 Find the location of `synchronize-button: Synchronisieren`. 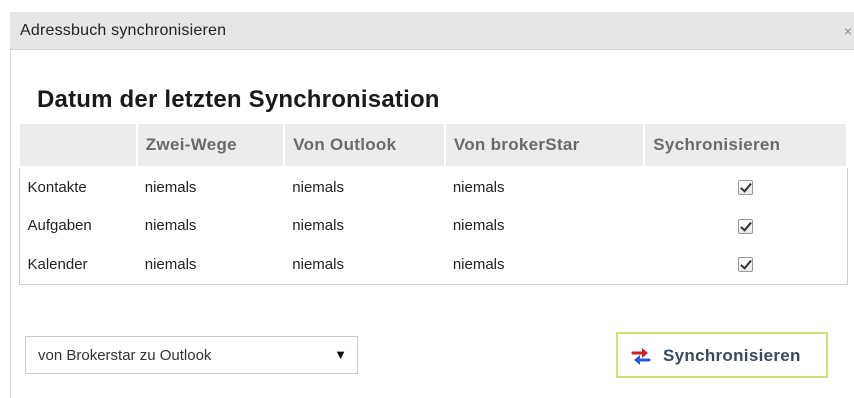

synchronize-button: Synchronisieren is located at coordinates (722, 355).